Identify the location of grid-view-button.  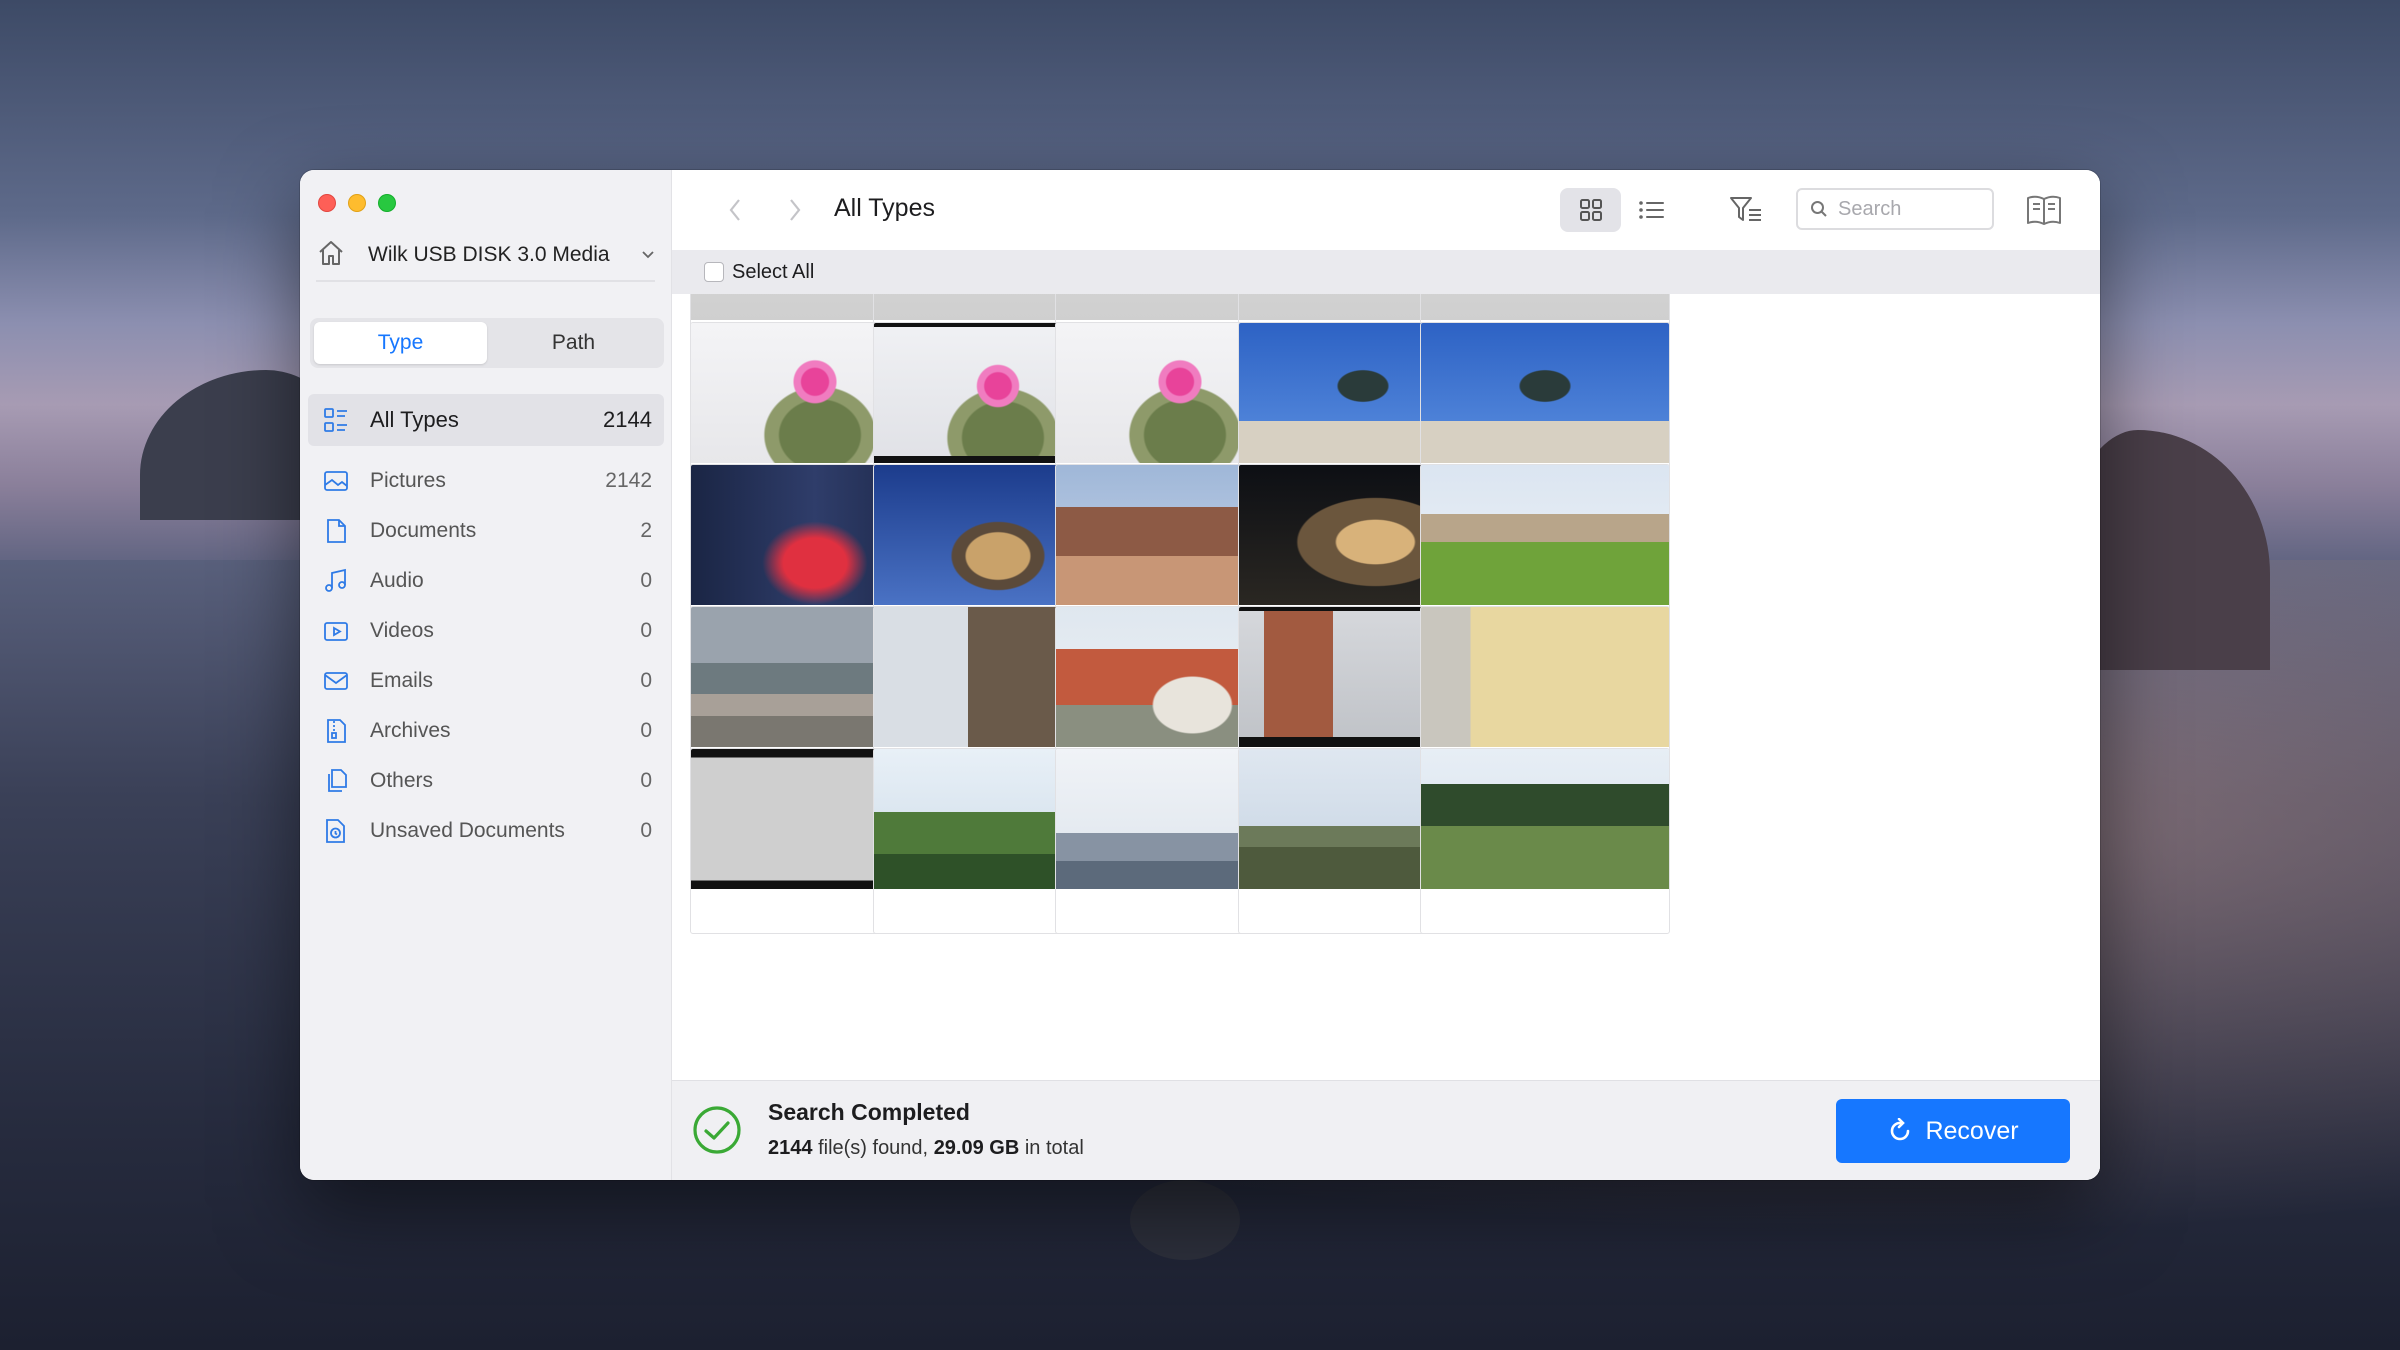
(1590, 210).